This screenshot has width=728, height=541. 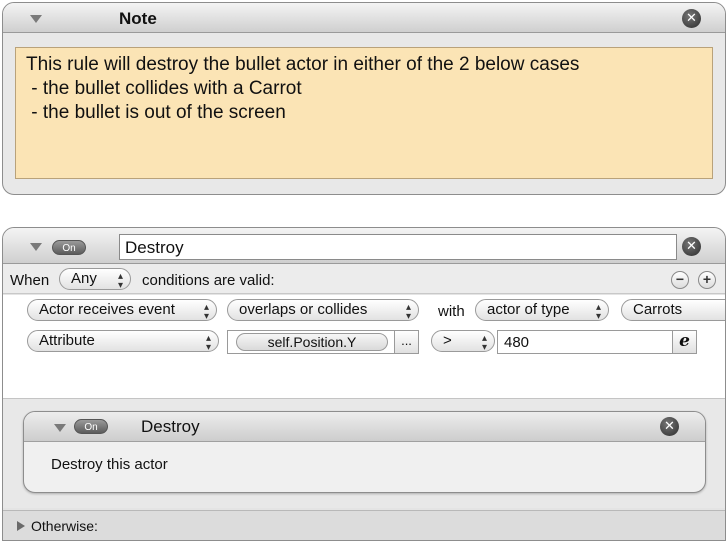 What do you see at coordinates (69, 247) in the screenshot?
I see `rule-on-toggle: On` at bounding box center [69, 247].